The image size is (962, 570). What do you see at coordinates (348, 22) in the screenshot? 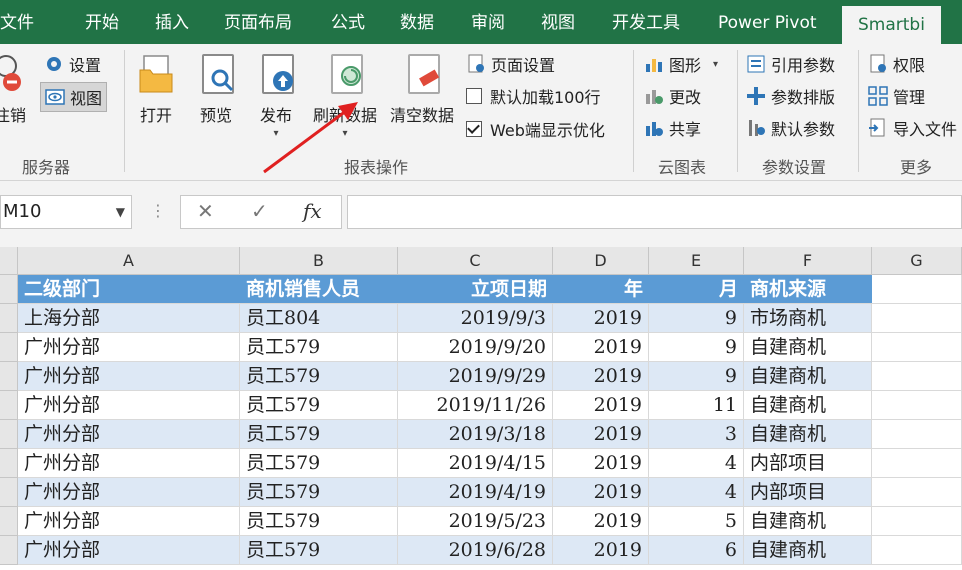
I see `tab-formulas: 公式` at bounding box center [348, 22].